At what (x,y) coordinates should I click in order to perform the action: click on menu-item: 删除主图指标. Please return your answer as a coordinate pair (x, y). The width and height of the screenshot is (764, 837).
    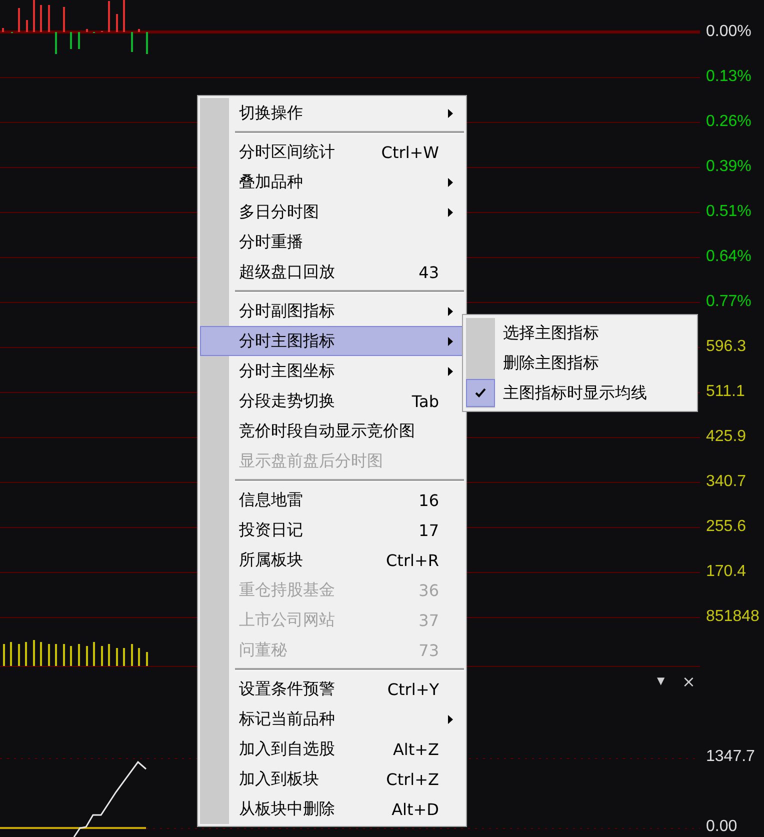
    Looking at the image, I should click on (580, 363).